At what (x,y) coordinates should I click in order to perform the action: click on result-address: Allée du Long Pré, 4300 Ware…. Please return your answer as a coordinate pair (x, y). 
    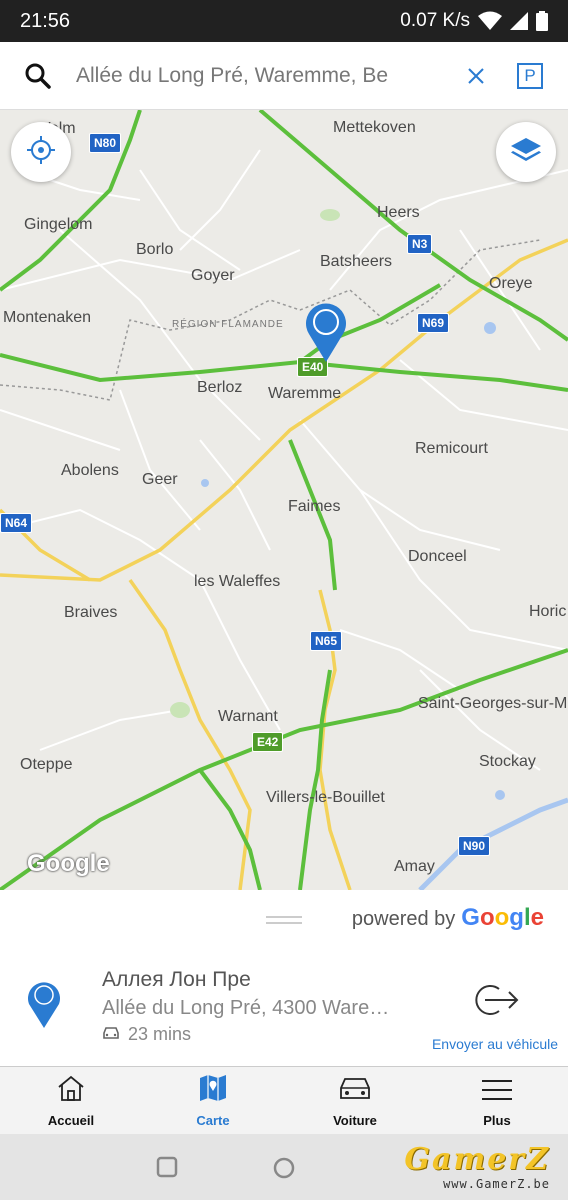
    Looking at the image, I should click on (246, 1008).